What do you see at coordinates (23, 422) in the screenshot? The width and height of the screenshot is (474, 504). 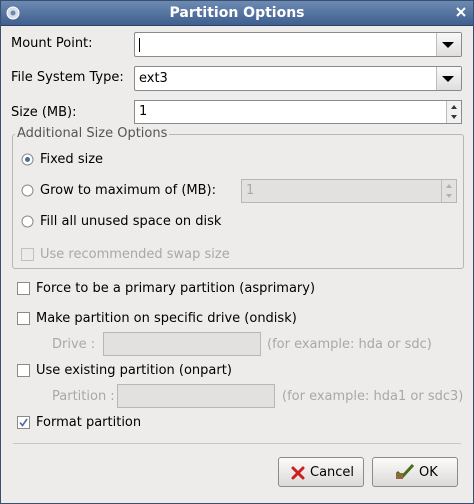 I see `format-checkbox` at bounding box center [23, 422].